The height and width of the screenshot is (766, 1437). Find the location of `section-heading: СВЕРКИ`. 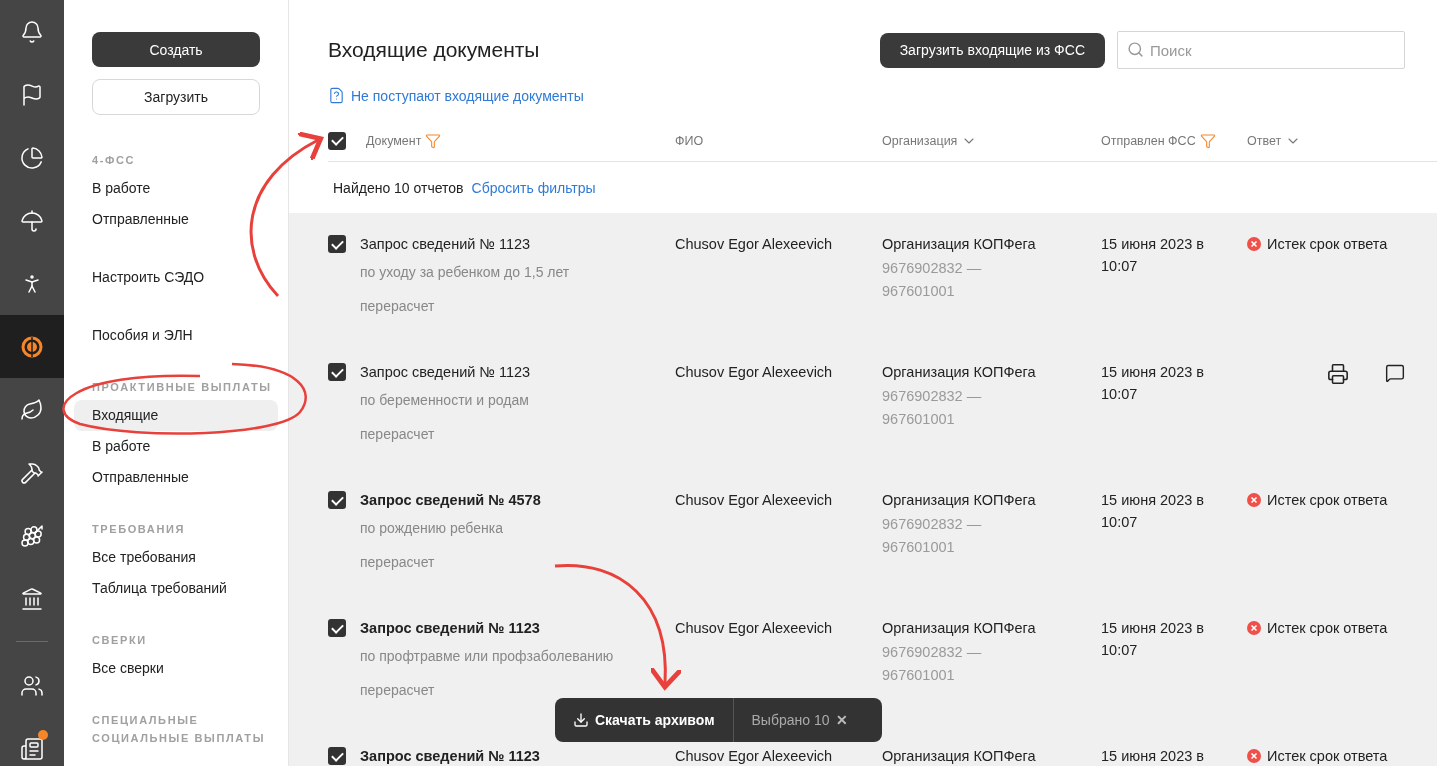

section-heading: СВЕРКИ is located at coordinates (119, 640).